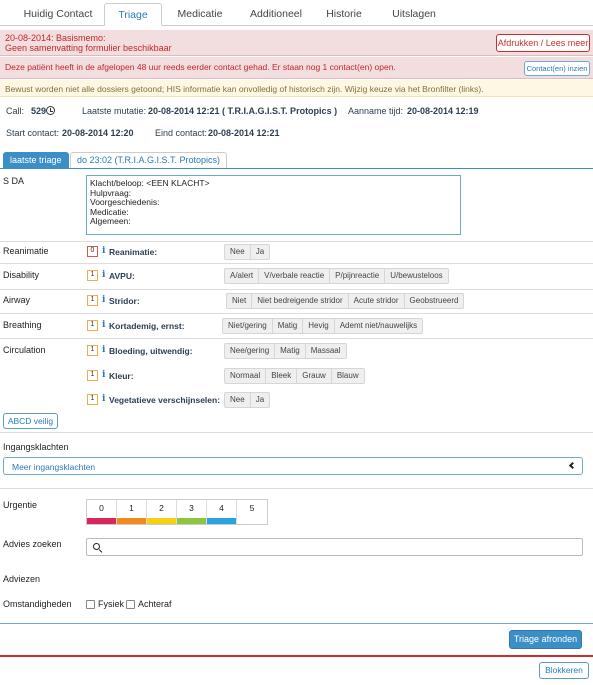  What do you see at coordinates (434, 301) in the screenshot?
I see `option-geobstrueerd: Geobstrueerd` at bounding box center [434, 301].